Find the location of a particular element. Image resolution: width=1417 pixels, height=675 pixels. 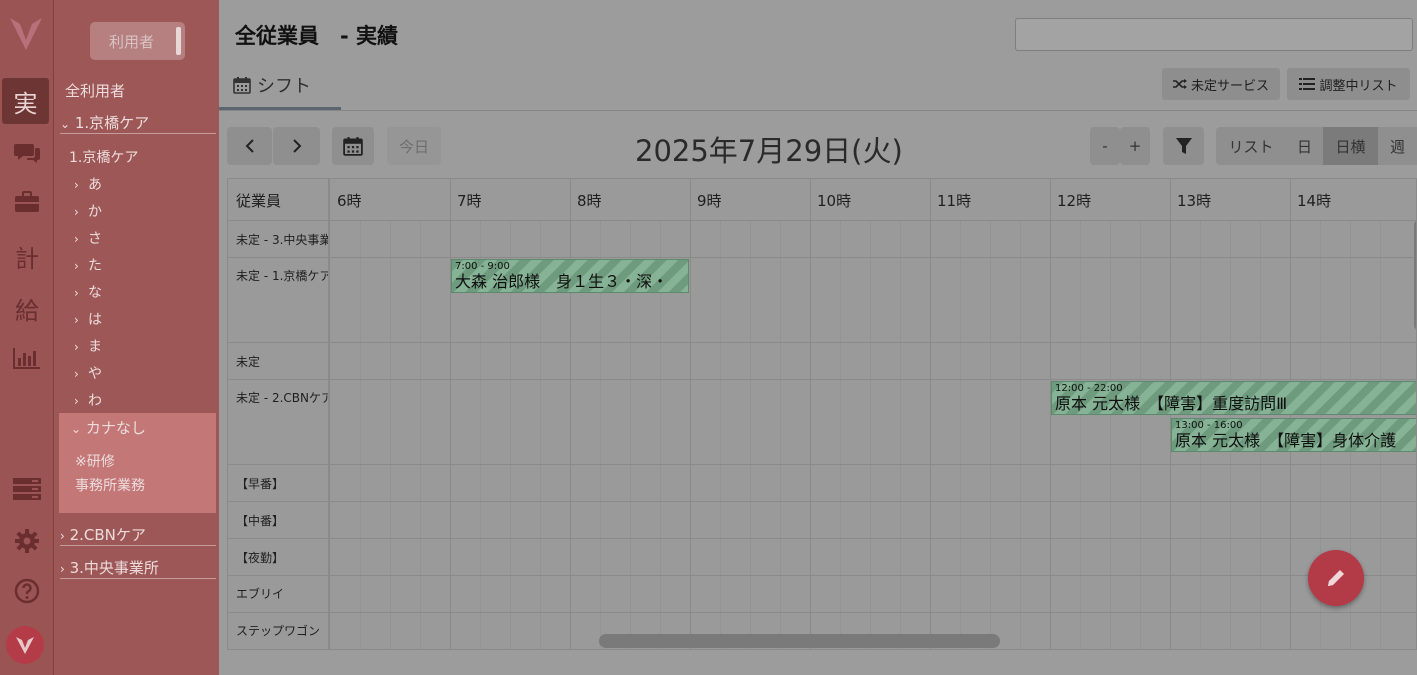

kana-label: ま is located at coordinates (95, 347).